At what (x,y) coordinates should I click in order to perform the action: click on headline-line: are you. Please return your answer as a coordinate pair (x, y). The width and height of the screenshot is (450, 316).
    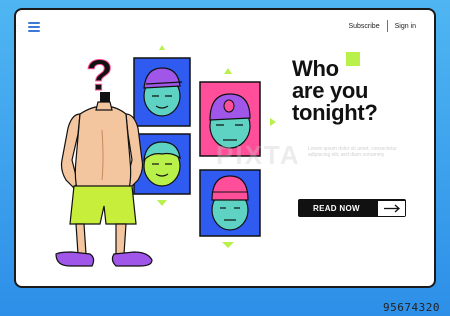
    Looking at the image, I should click on (330, 90).